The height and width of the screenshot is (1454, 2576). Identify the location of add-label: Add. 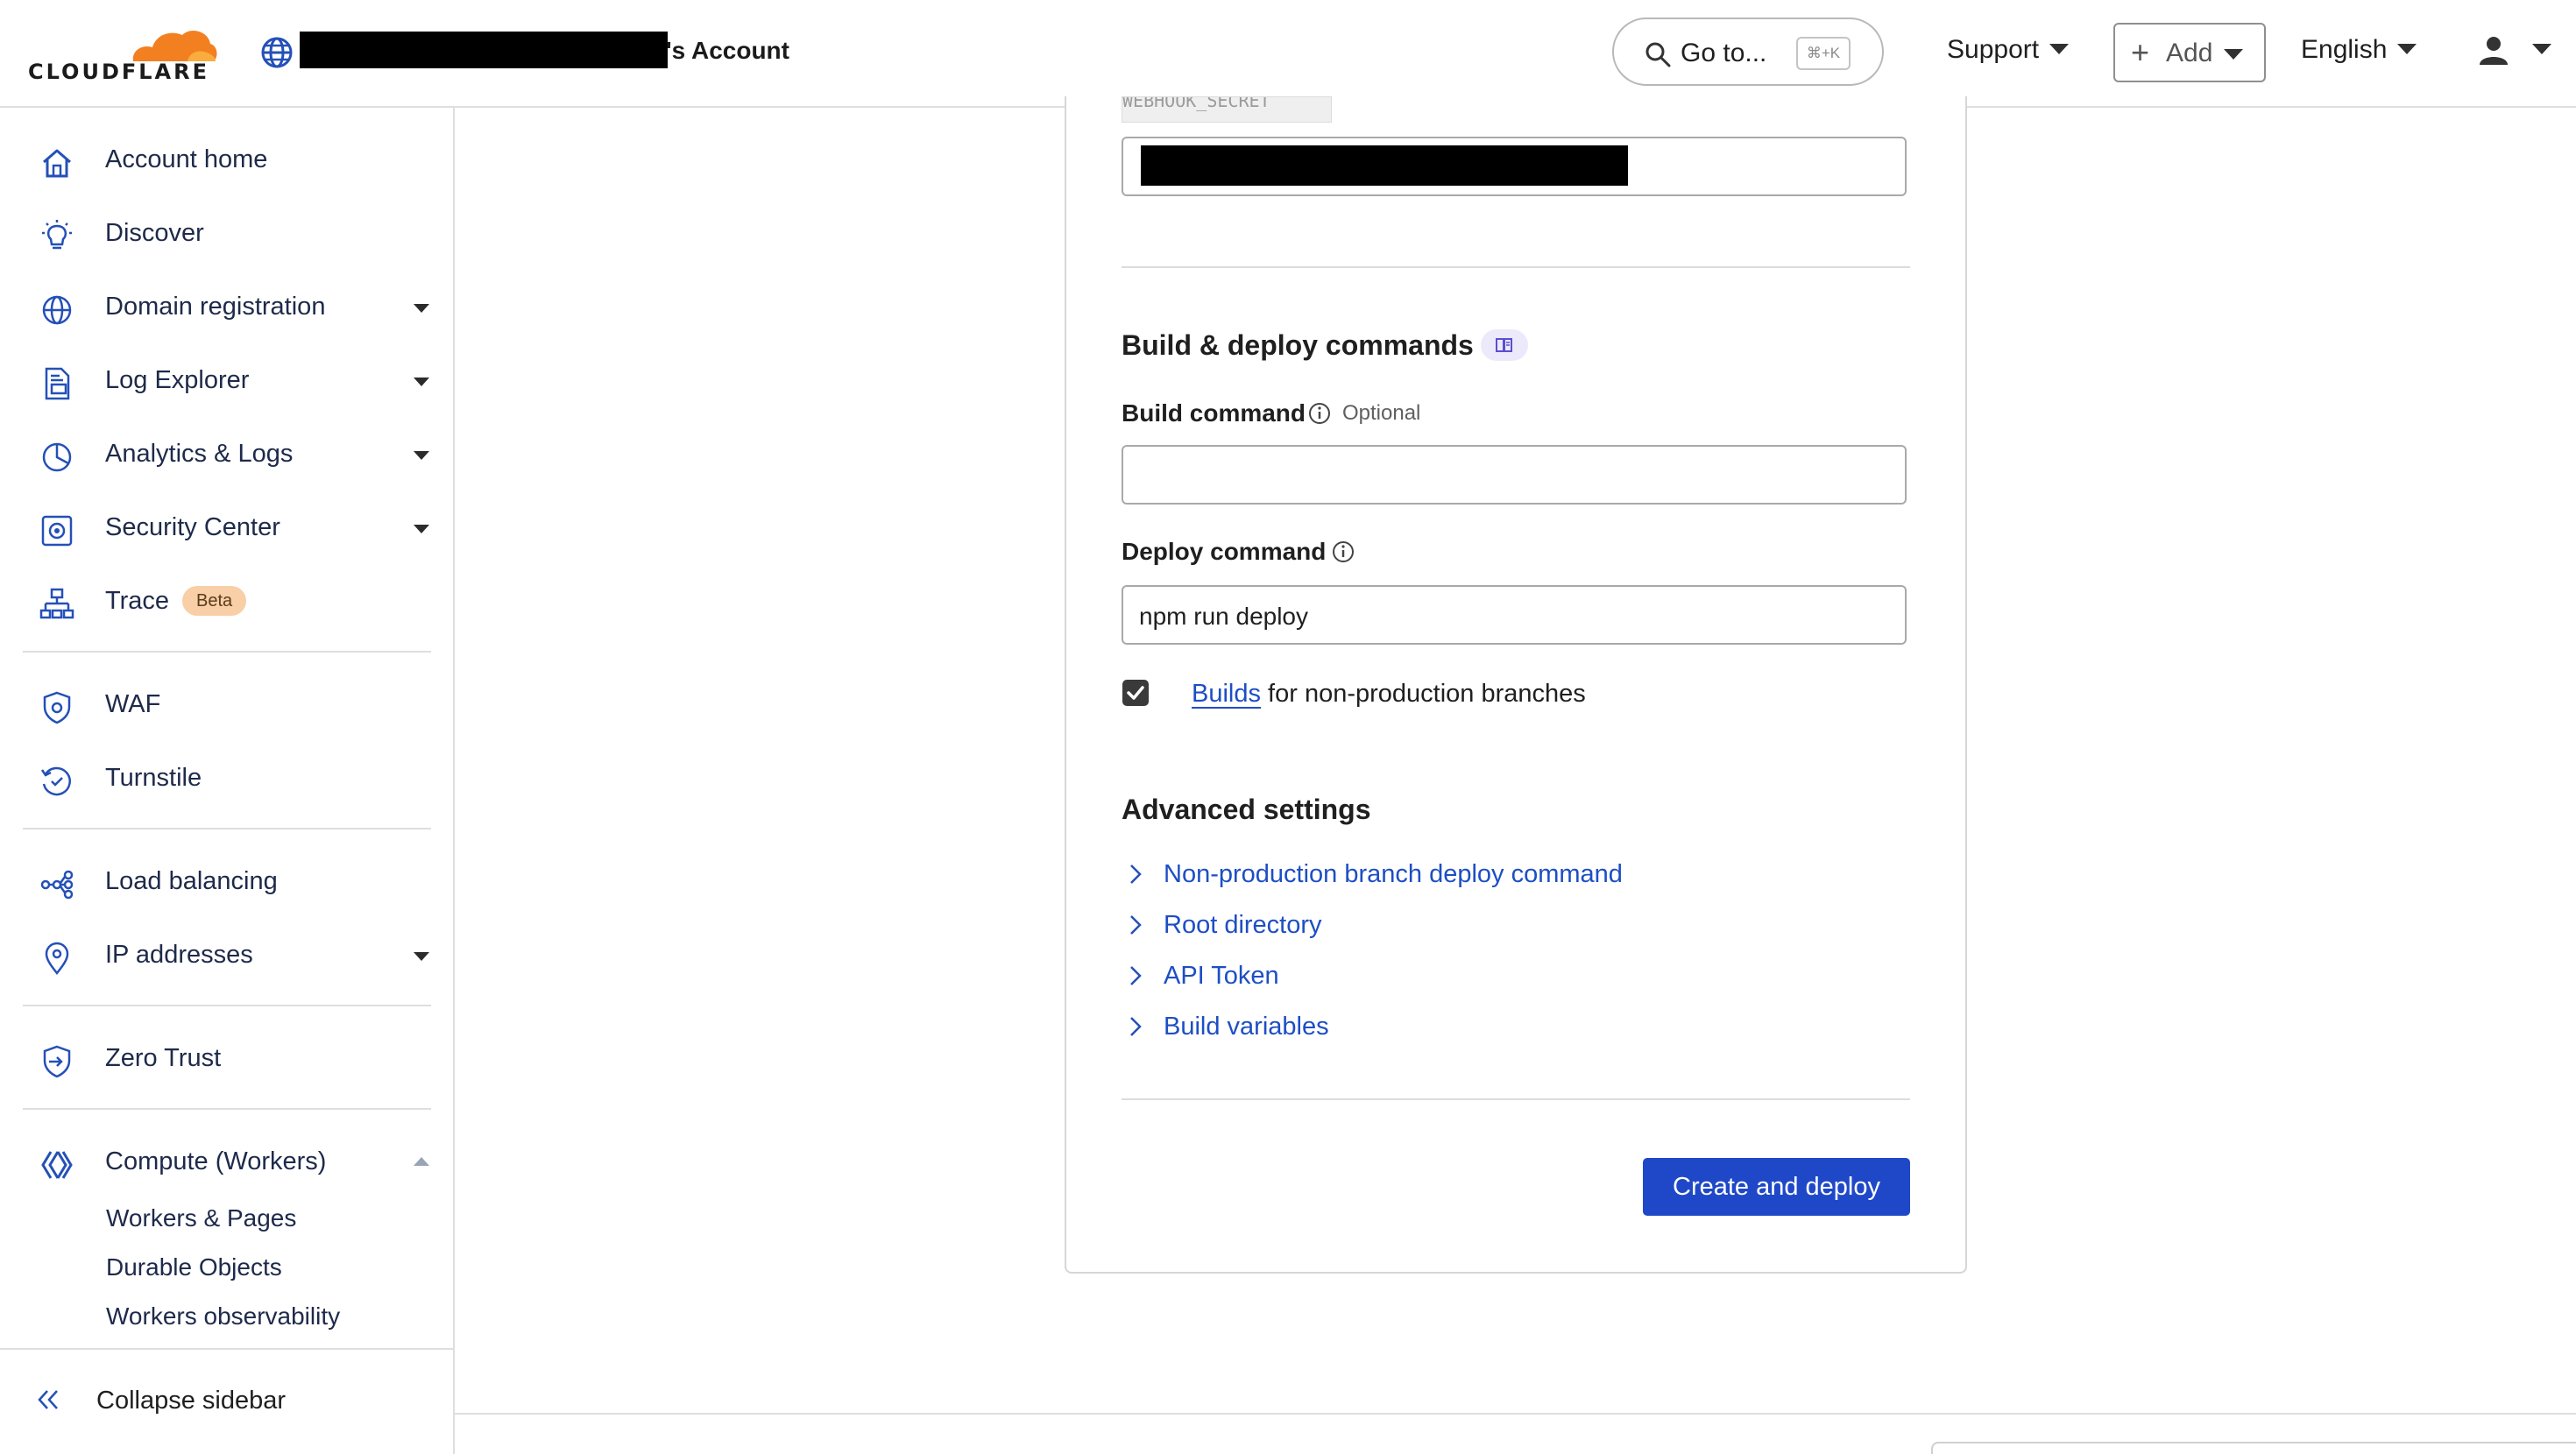
(2189, 53).